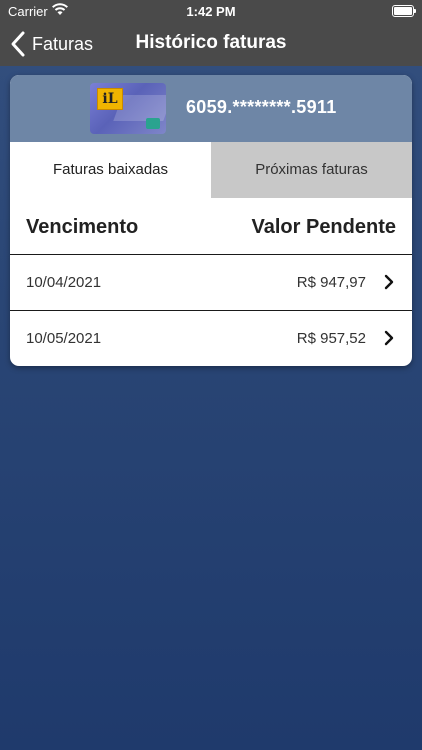 The width and height of the screenshot is (422, 750). Describe the element at coordinates (211, 283) in the screenshot. I see `table-row: 10/04/2021 R$ 947,97` at that location.